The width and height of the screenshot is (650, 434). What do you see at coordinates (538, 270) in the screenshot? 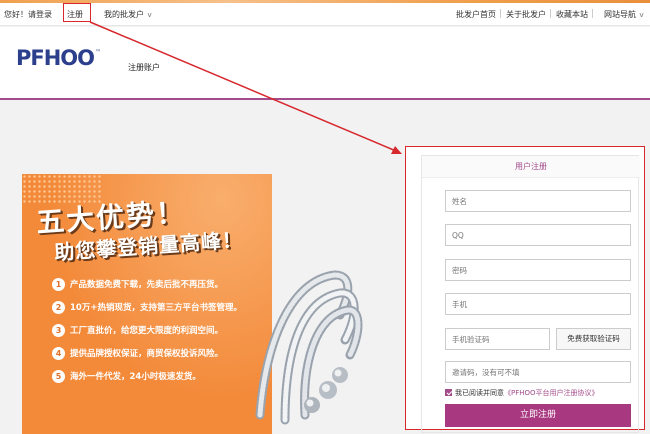
I see `password-input` at bounding box center [538, 270].